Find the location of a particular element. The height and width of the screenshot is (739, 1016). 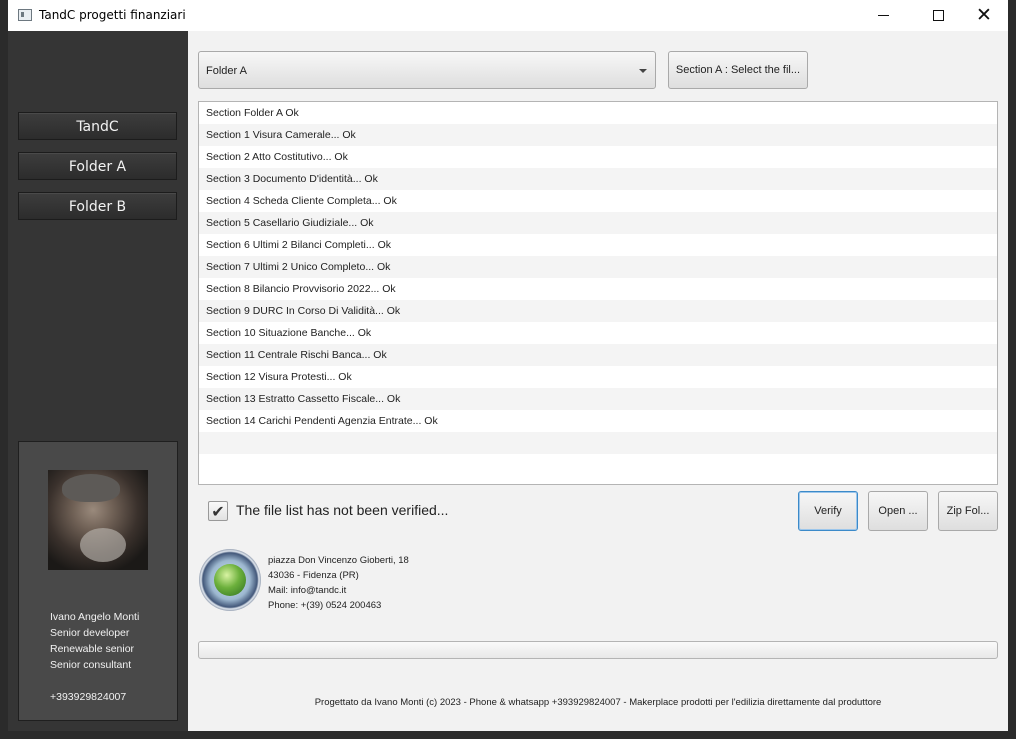

list-item: Section 4 Scheda Cliente Completa... Ok is located at coordinates (598, 201).